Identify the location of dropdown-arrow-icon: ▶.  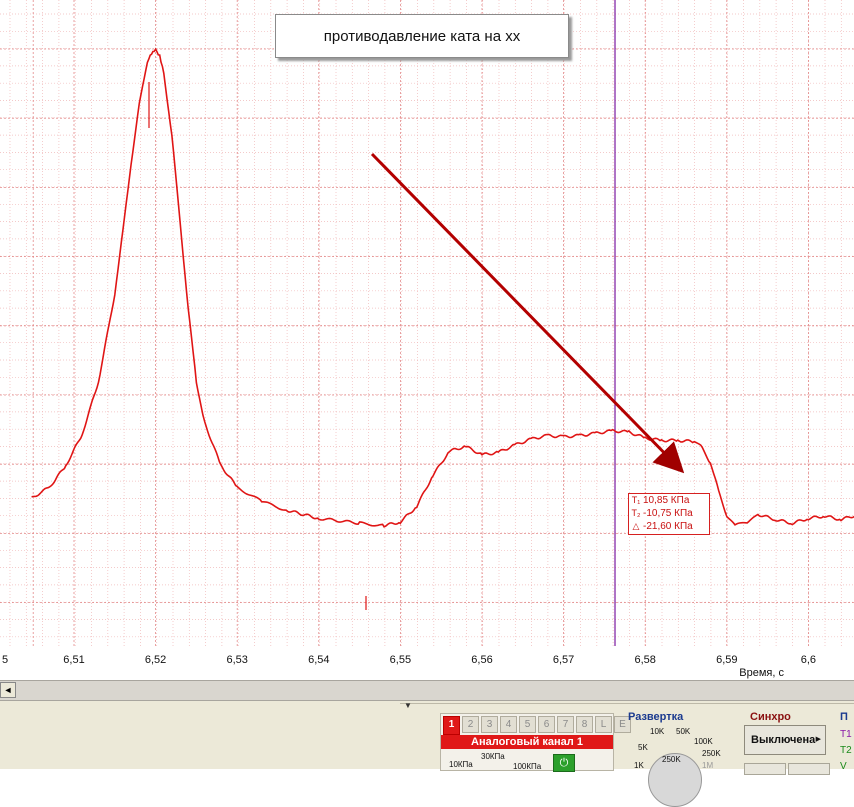
(818, 739).